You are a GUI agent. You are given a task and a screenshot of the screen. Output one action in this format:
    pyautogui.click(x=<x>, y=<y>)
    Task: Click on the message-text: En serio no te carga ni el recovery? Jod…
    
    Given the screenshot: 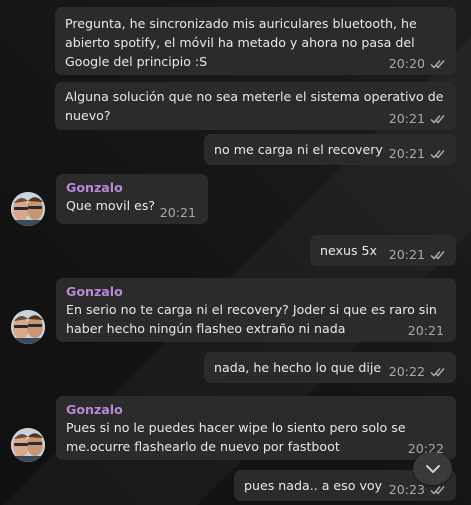 What is the action you would take?
    pyautogui.click(x=251, y=319)
    